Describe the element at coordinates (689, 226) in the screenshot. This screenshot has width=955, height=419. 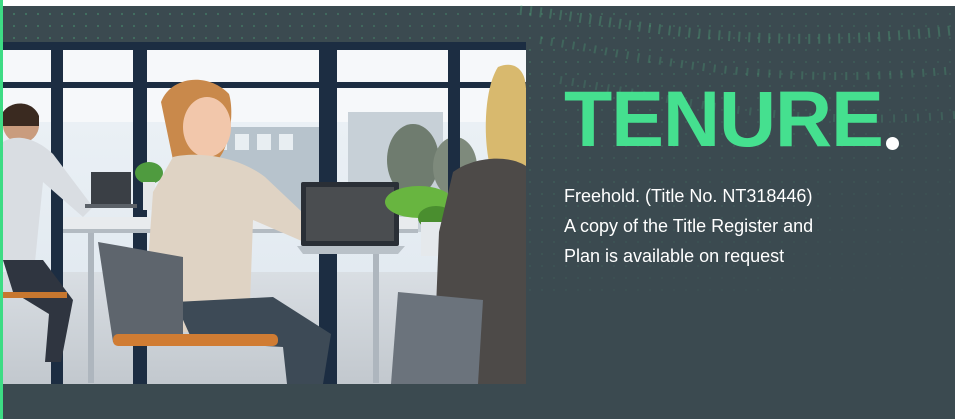
I see `tenure-line-2: A copy of the Title Register and` at that location.